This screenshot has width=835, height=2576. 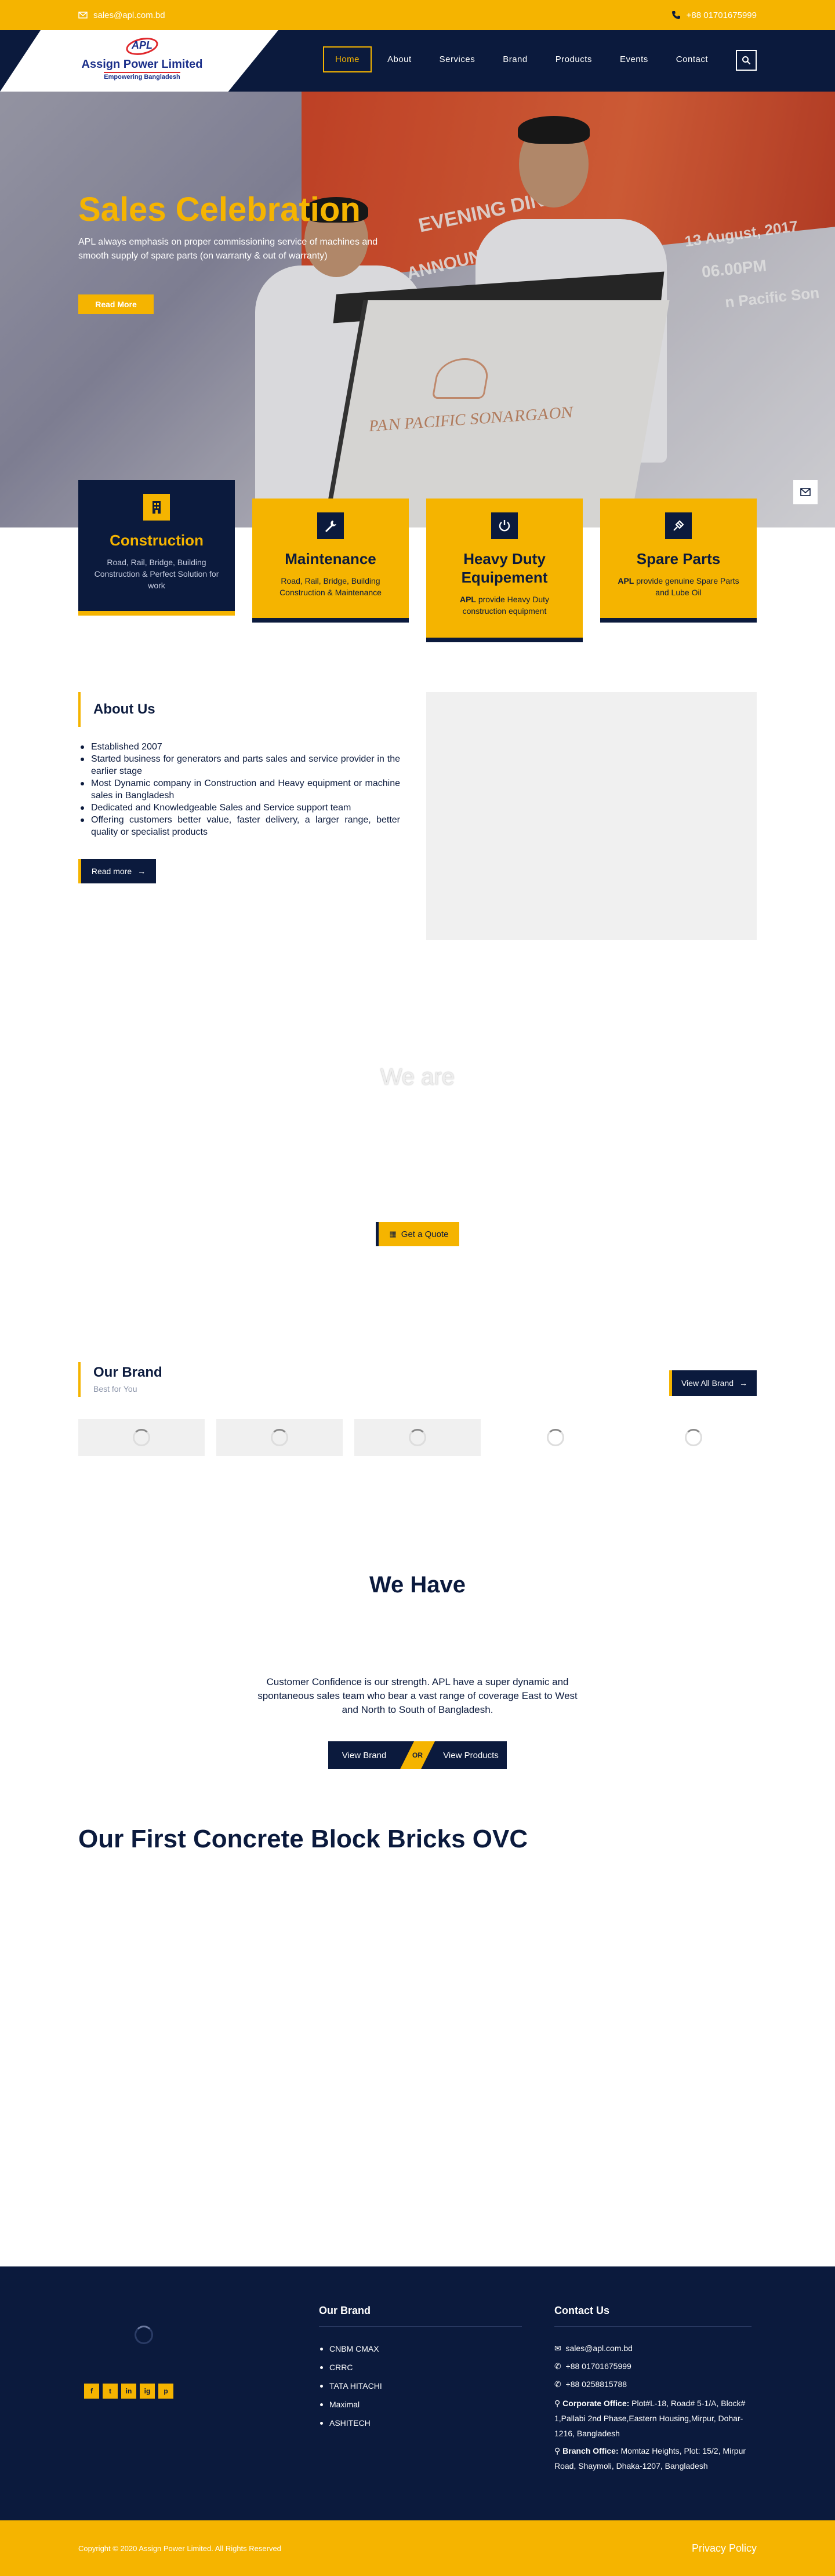 What do you see at coordinates (331, 558) in the screenshot?
I see `card-title: Maintenance` at bounding box center [331, 558].